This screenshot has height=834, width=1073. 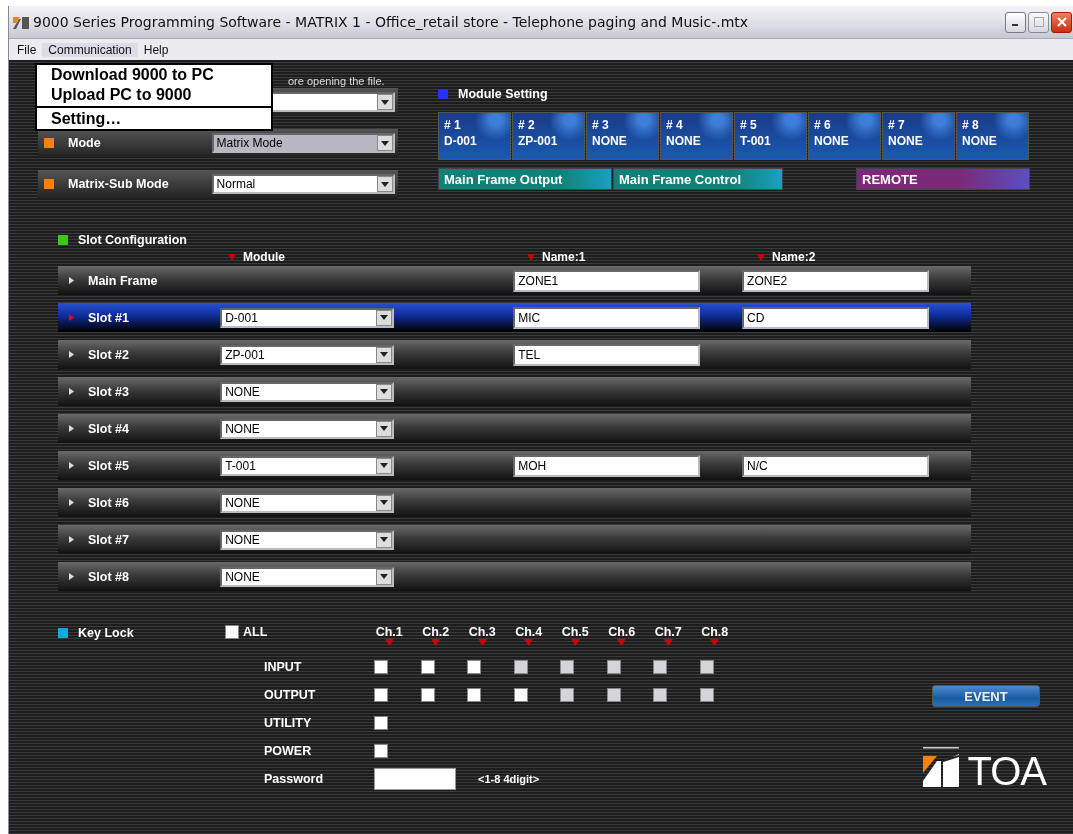 What do you see at coordinates (154, 75) in the screenshot?
I see `menu-option: Download 9000 to PC` at bounding box center [154, 75].